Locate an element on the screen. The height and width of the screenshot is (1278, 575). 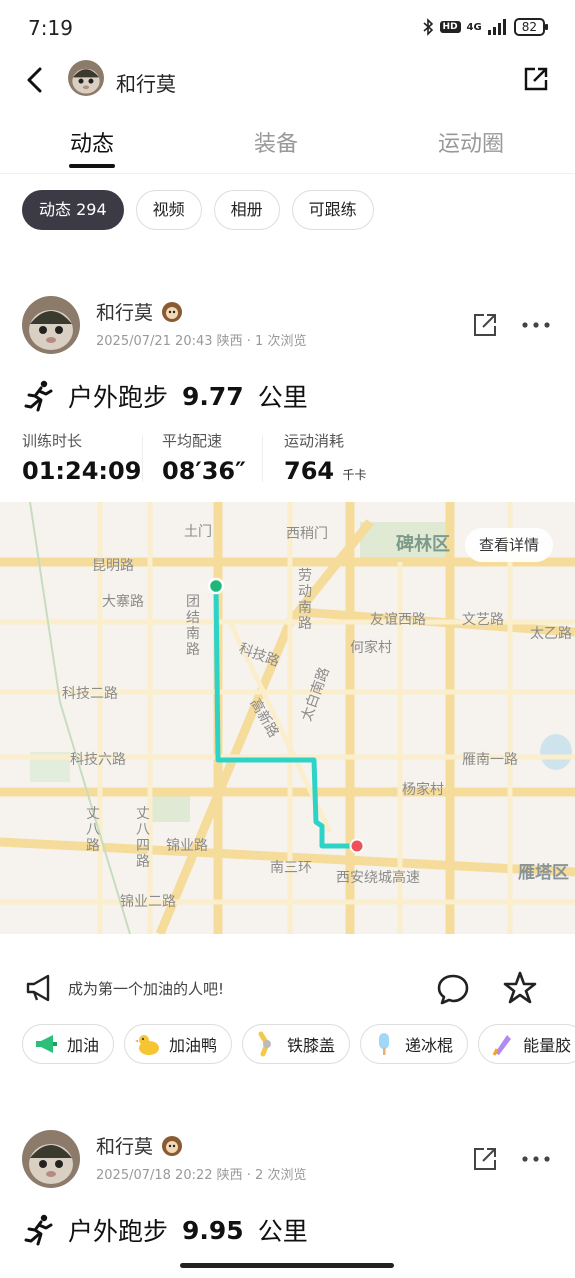
gift-label: 递冰棍 is located at coordinates (429, 1045).